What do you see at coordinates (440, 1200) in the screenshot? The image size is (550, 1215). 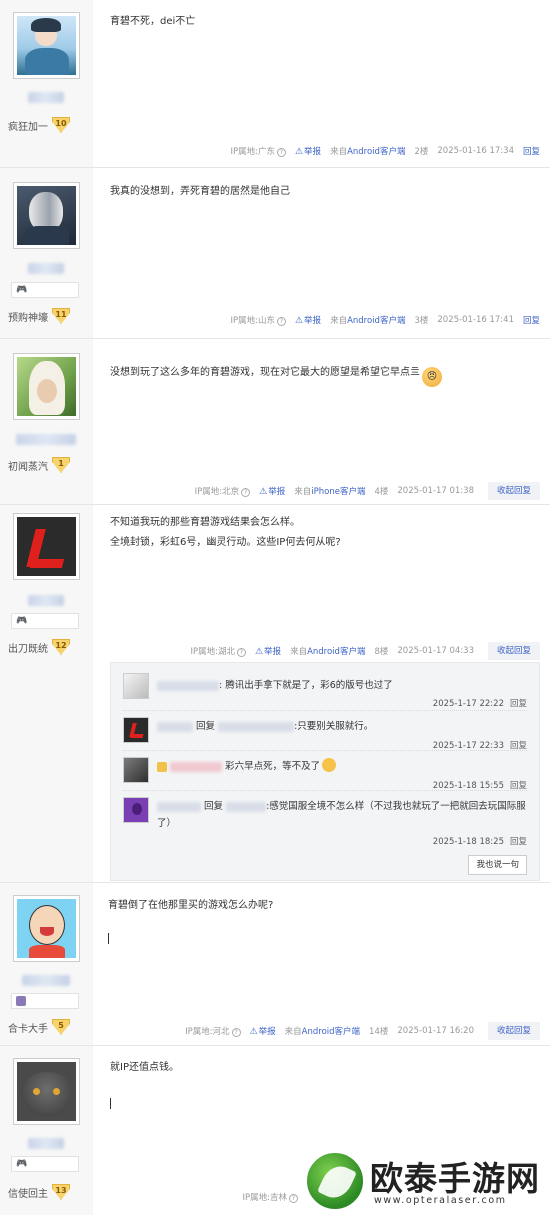 I see `watermark-url: www.opteralaser.com` at bounding box center [440, 1200].